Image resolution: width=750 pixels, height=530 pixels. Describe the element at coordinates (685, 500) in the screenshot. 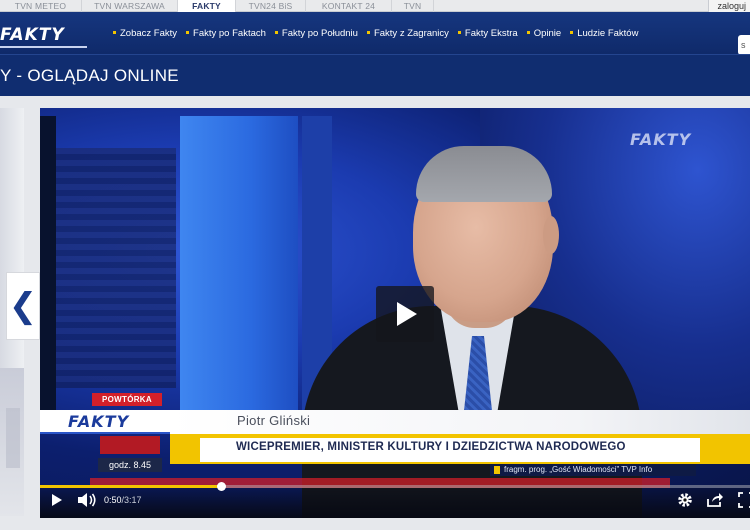

I see `gear-icon` at that location.